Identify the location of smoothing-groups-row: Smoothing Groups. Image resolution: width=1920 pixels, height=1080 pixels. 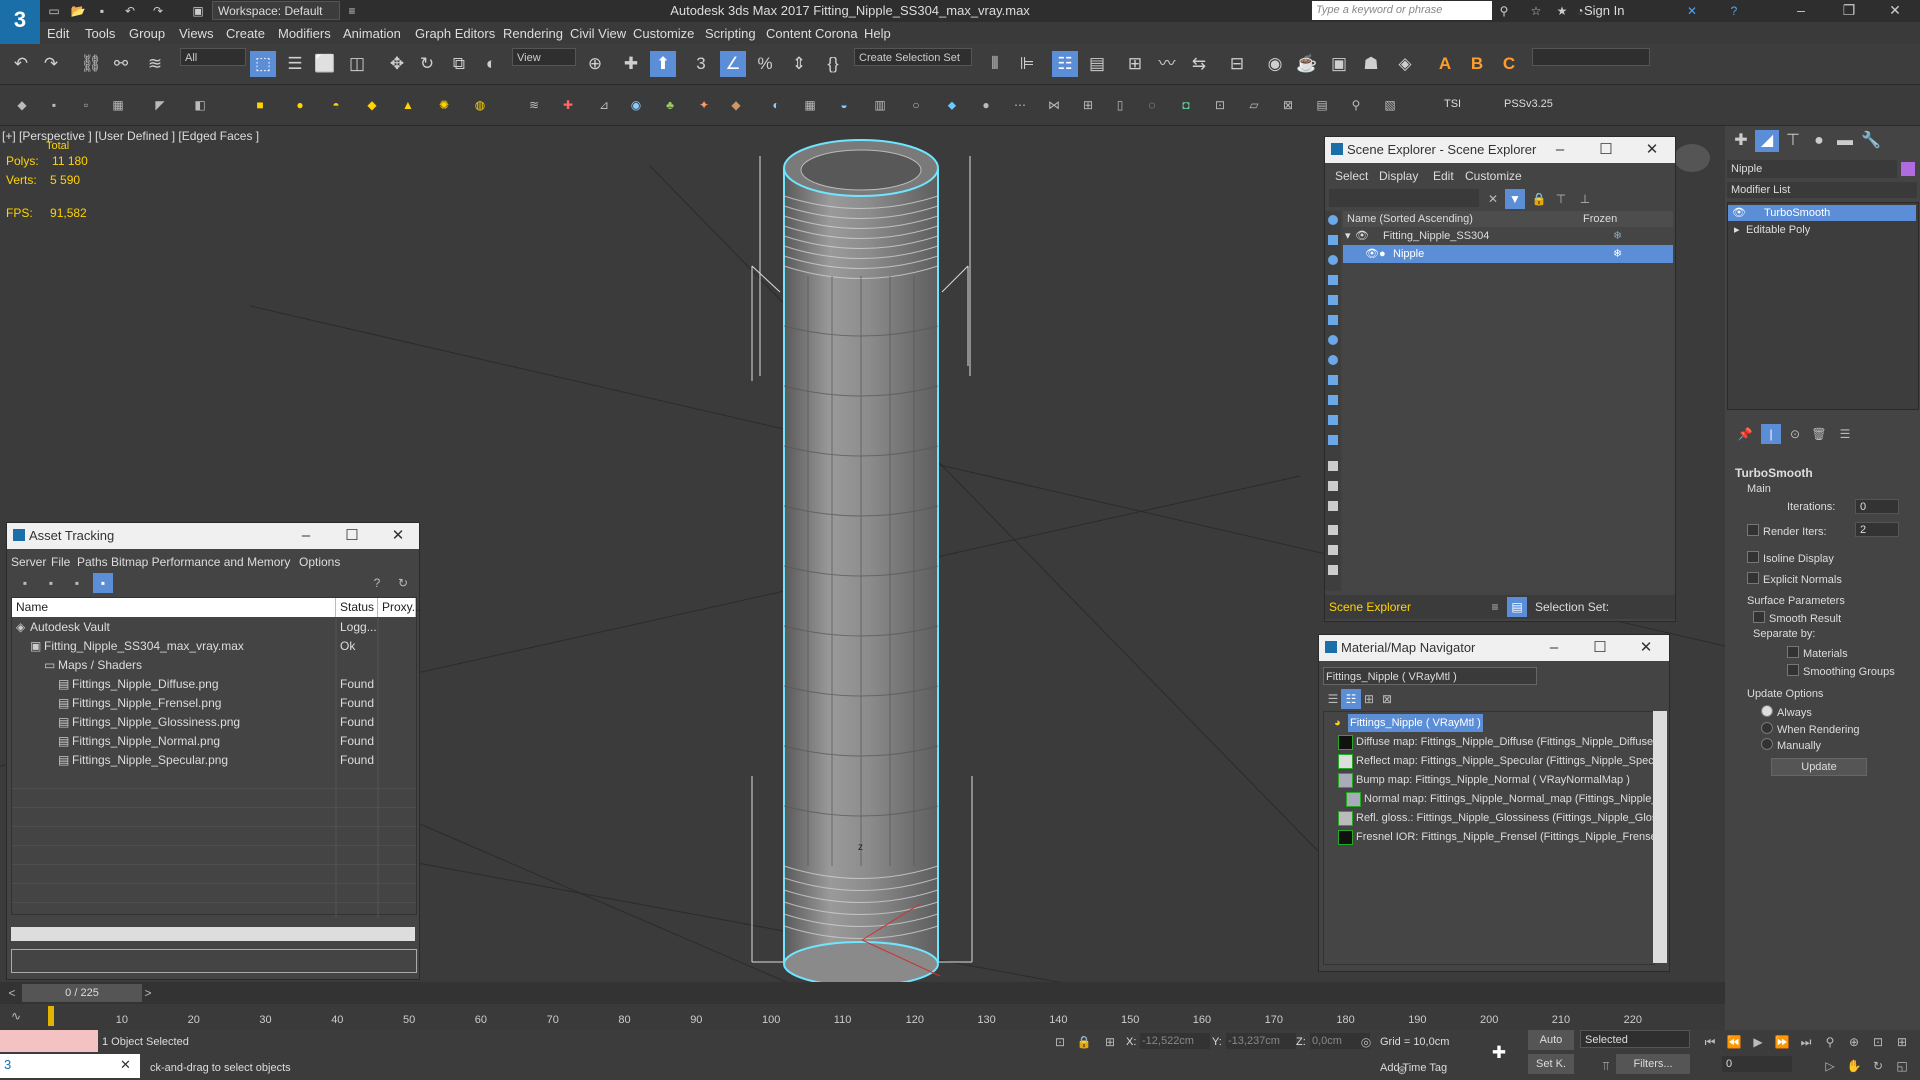
(1841, 671).